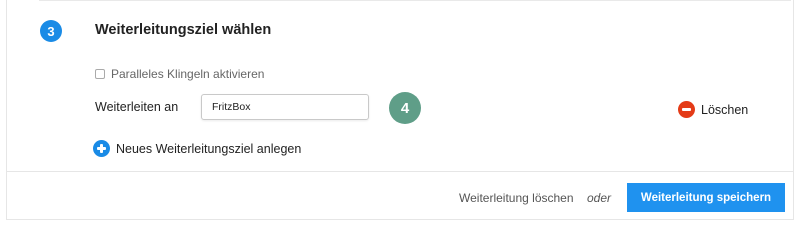  I want to click on delete-forwarding-link: Weiterleitung löschen, so click(516, 198).